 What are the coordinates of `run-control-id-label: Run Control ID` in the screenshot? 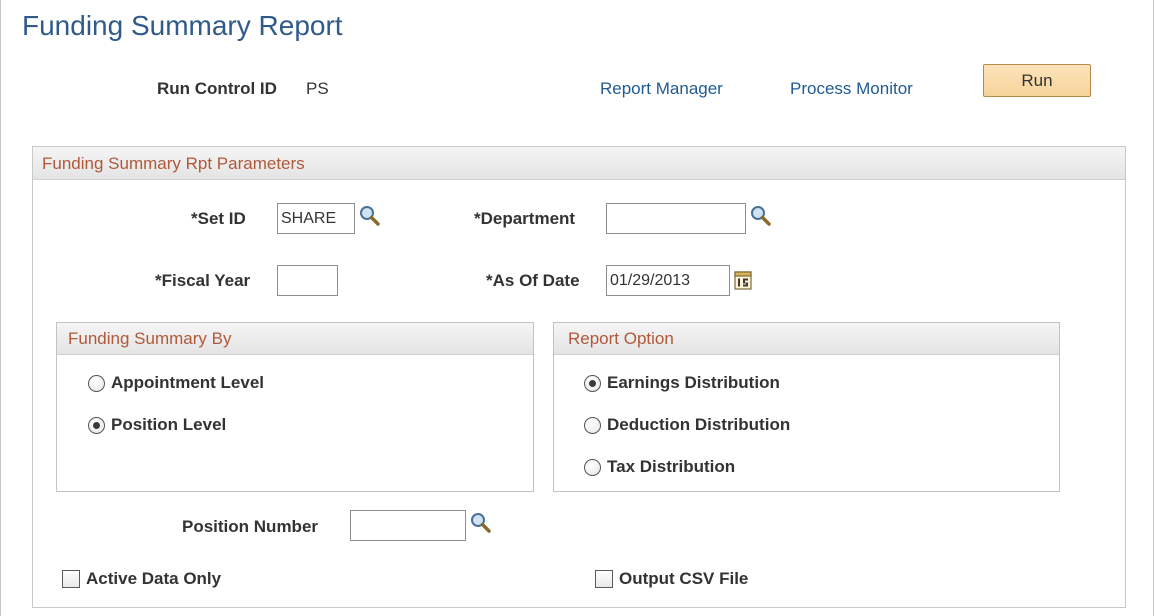 It's located at (217, 88).